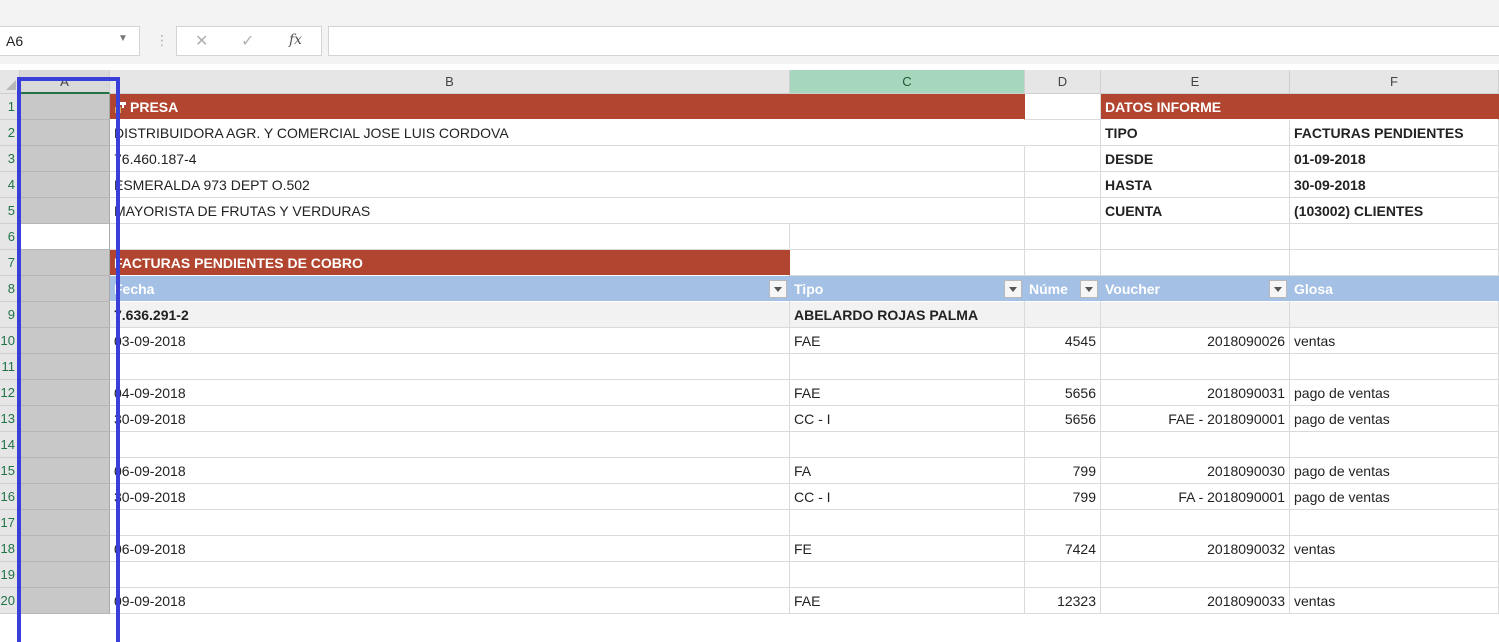 The height and width of the screenshot is (642, 1499). I want to click on cell-c14, so click(907, 445).